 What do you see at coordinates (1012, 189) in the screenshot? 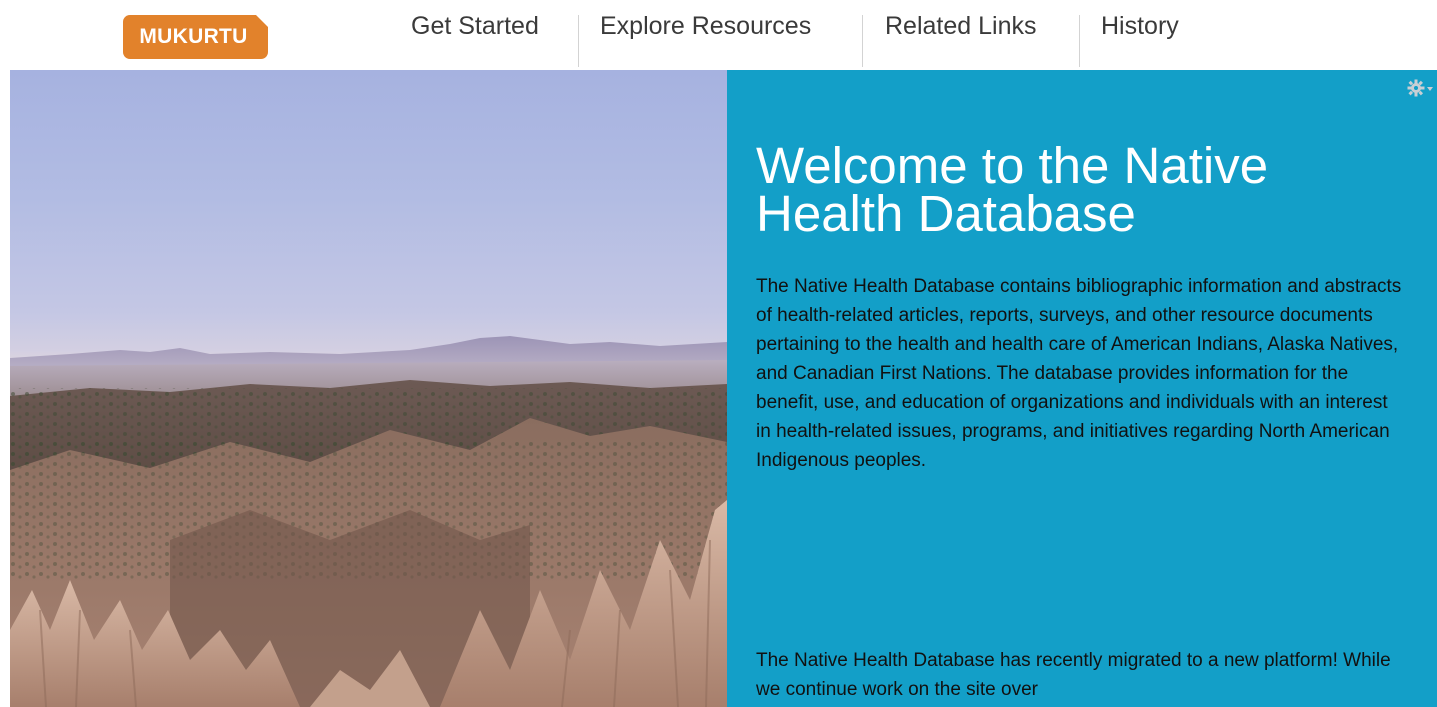
I see `page-title: Welcome to the Native Health Database` at bounding box center [1012, 189].